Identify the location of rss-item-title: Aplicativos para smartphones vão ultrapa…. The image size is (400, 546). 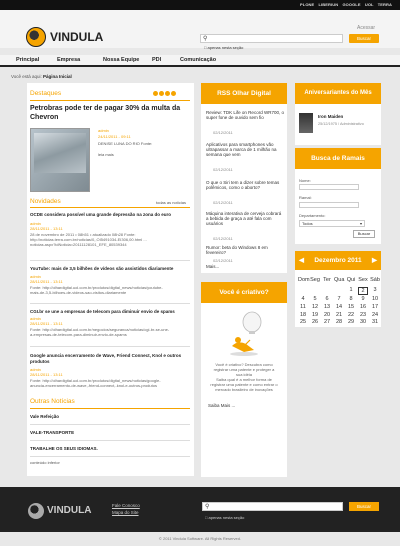
(245, 149).